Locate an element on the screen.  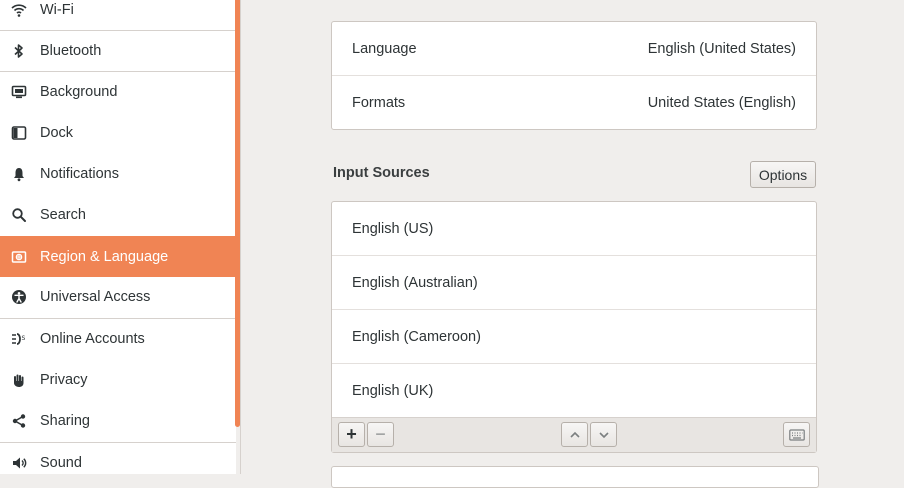
sidebar-item-online-accounts: S Online Accounts is located at coordinates (118, 339).